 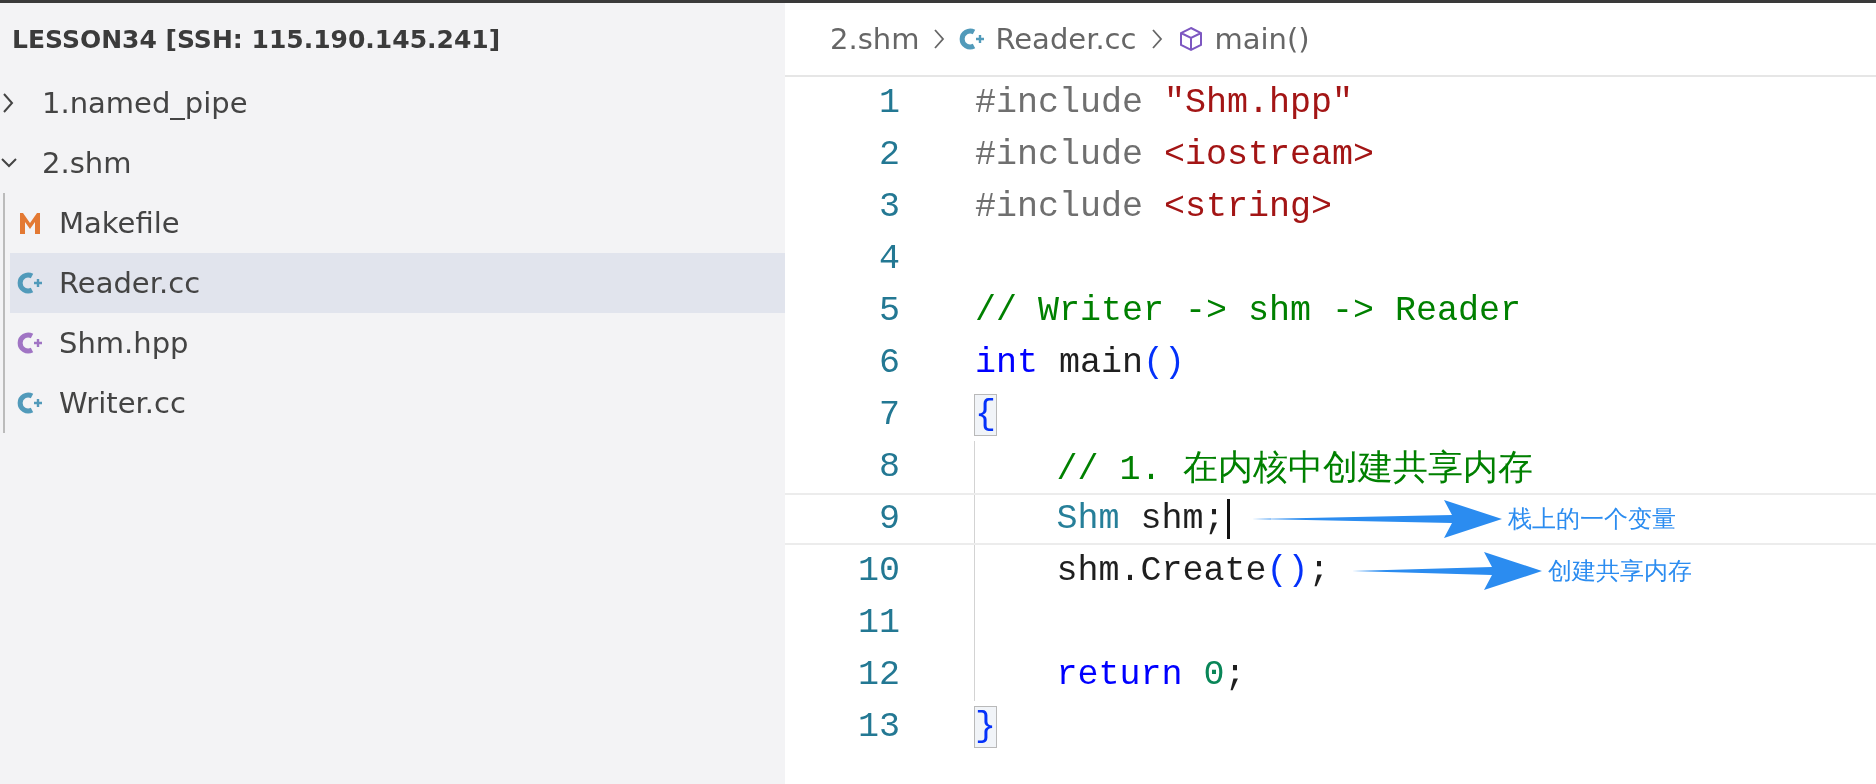 What do you see at coordinates (878, 727) in the screenshot?
I see `line-number: 13` at bounding box center [878, 727].